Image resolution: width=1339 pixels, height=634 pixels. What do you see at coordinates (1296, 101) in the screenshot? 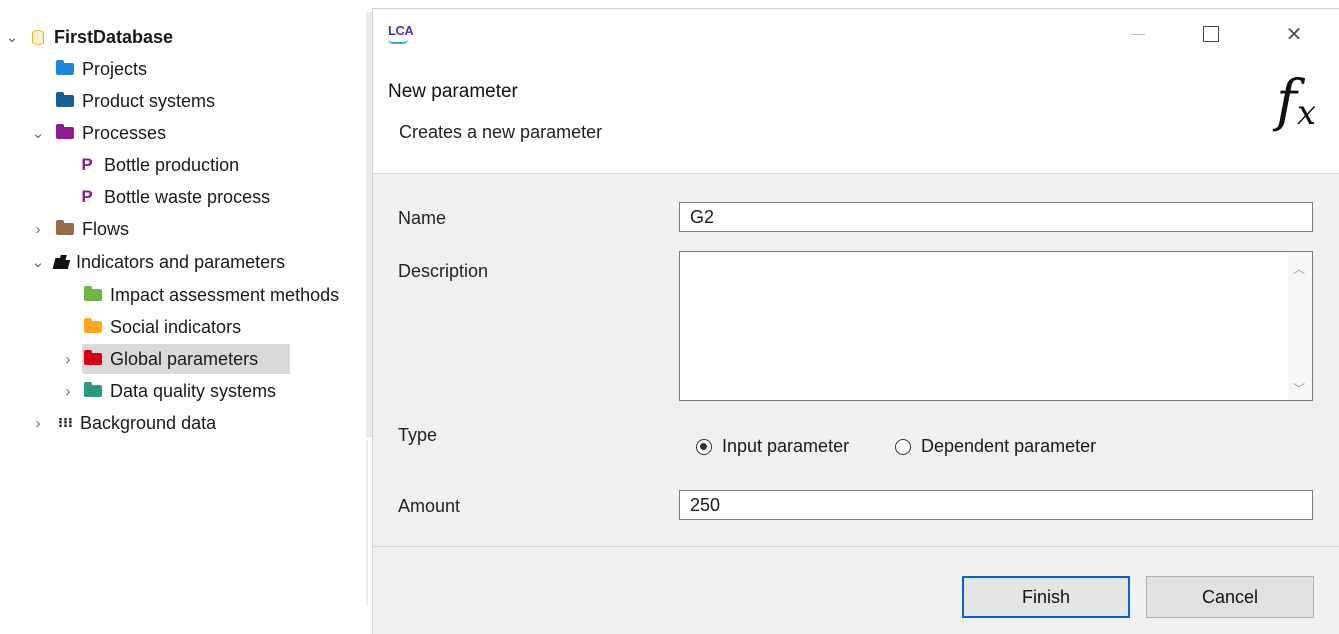
I see `function-icon: fx` at bounding box center [1296, 101].